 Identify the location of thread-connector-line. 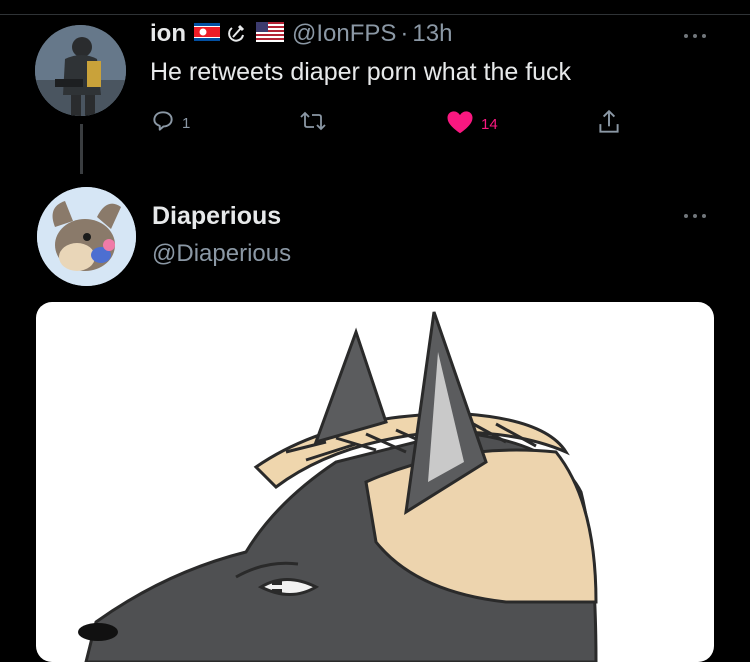
(81, 149).